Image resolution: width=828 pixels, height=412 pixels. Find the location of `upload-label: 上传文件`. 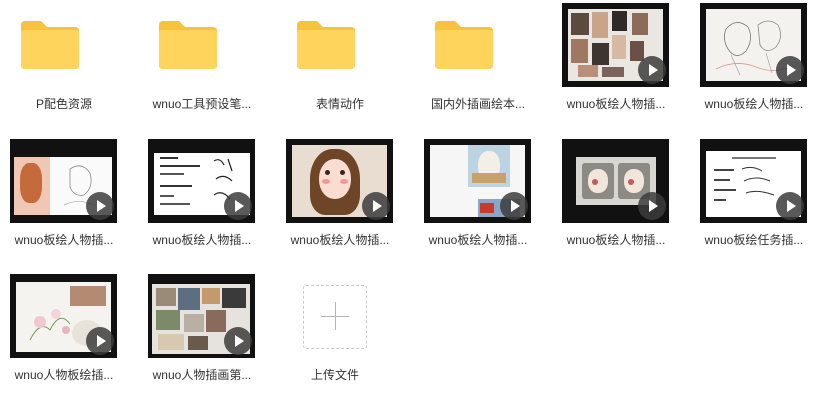

upload-label: 上传文件 is located at coordinates (334, 375).